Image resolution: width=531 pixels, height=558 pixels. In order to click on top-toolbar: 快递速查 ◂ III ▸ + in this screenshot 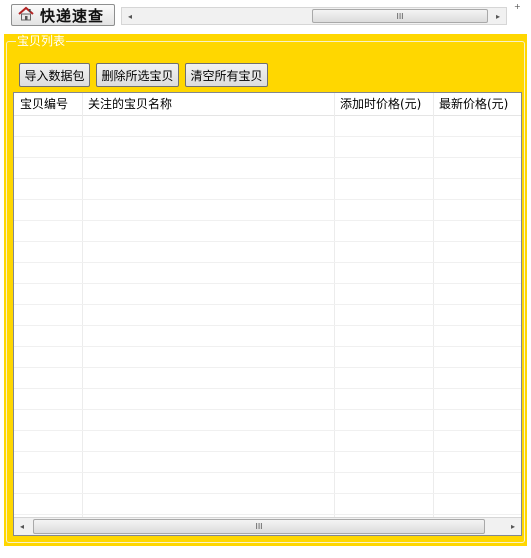, I will do `click(265, 17)`.